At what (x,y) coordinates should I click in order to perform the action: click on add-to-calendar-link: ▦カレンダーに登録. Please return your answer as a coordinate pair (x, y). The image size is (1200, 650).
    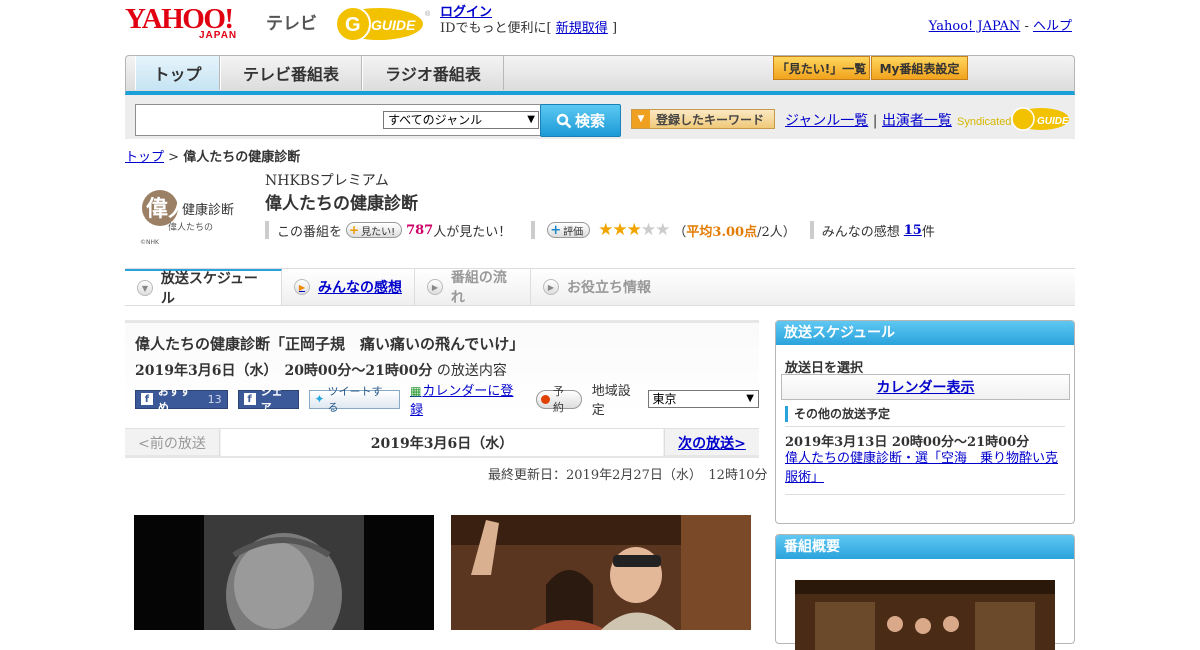
    Looking at the image, I should click on (468, 399).